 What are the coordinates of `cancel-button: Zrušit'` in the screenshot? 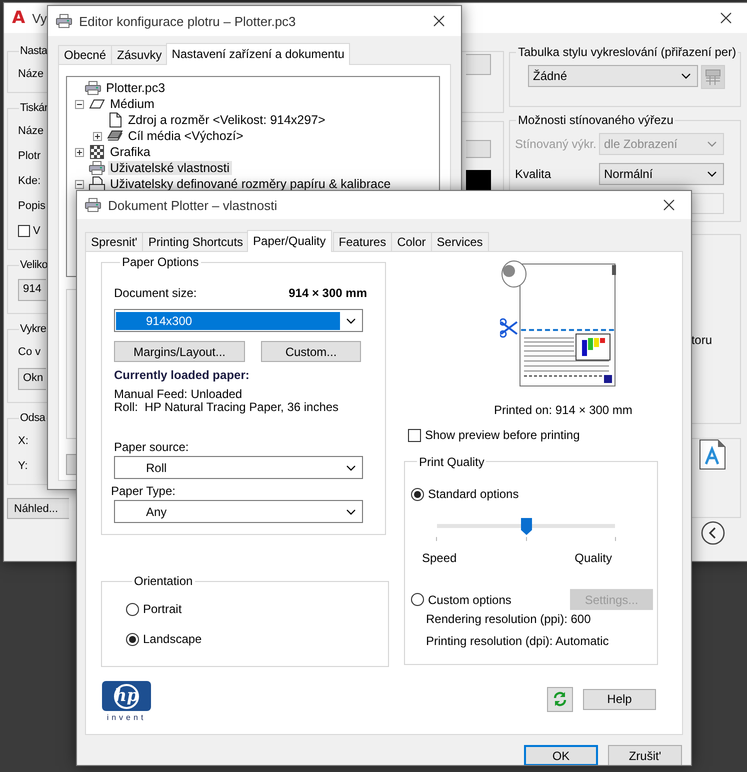 It's located at (645, 755).